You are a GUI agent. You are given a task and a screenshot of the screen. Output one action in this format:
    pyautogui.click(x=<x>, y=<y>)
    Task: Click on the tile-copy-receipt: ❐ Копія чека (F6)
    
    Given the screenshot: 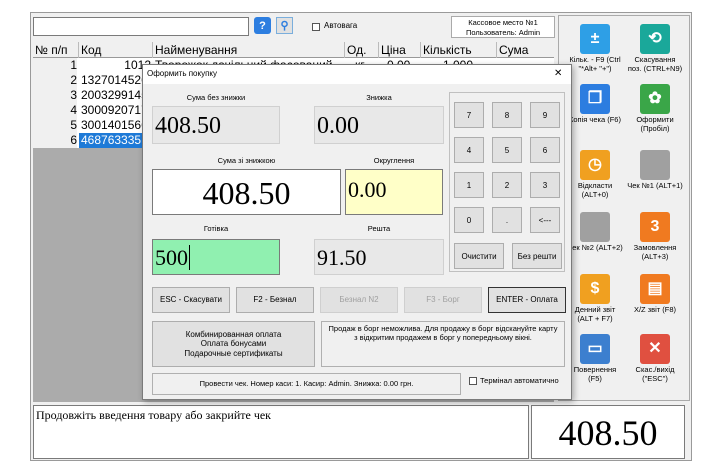 What is the action you would take?
    pyautogui.click(x=595, y=104)
    